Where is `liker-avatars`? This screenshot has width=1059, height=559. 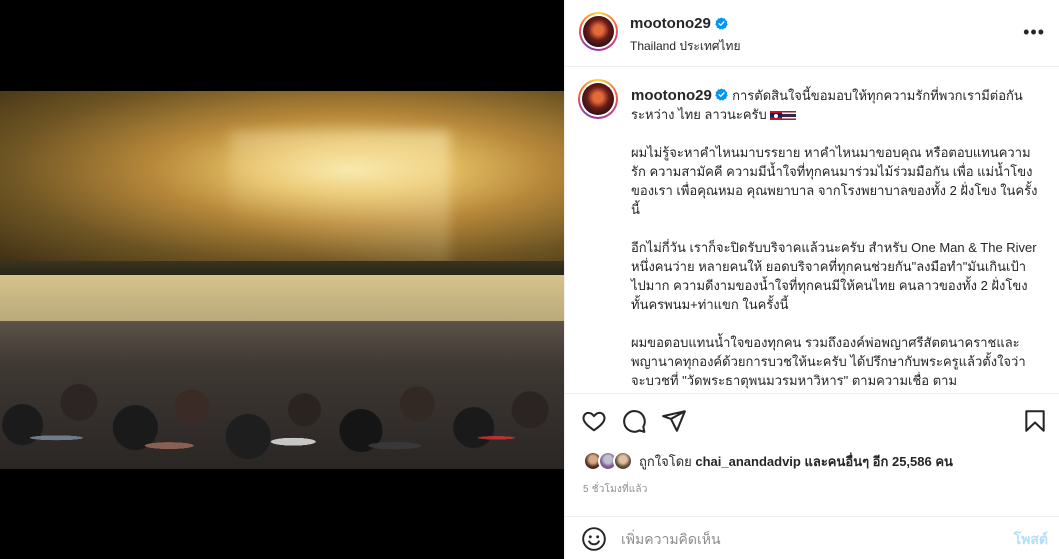 liker-avatars is located at coordinates (609, 461).